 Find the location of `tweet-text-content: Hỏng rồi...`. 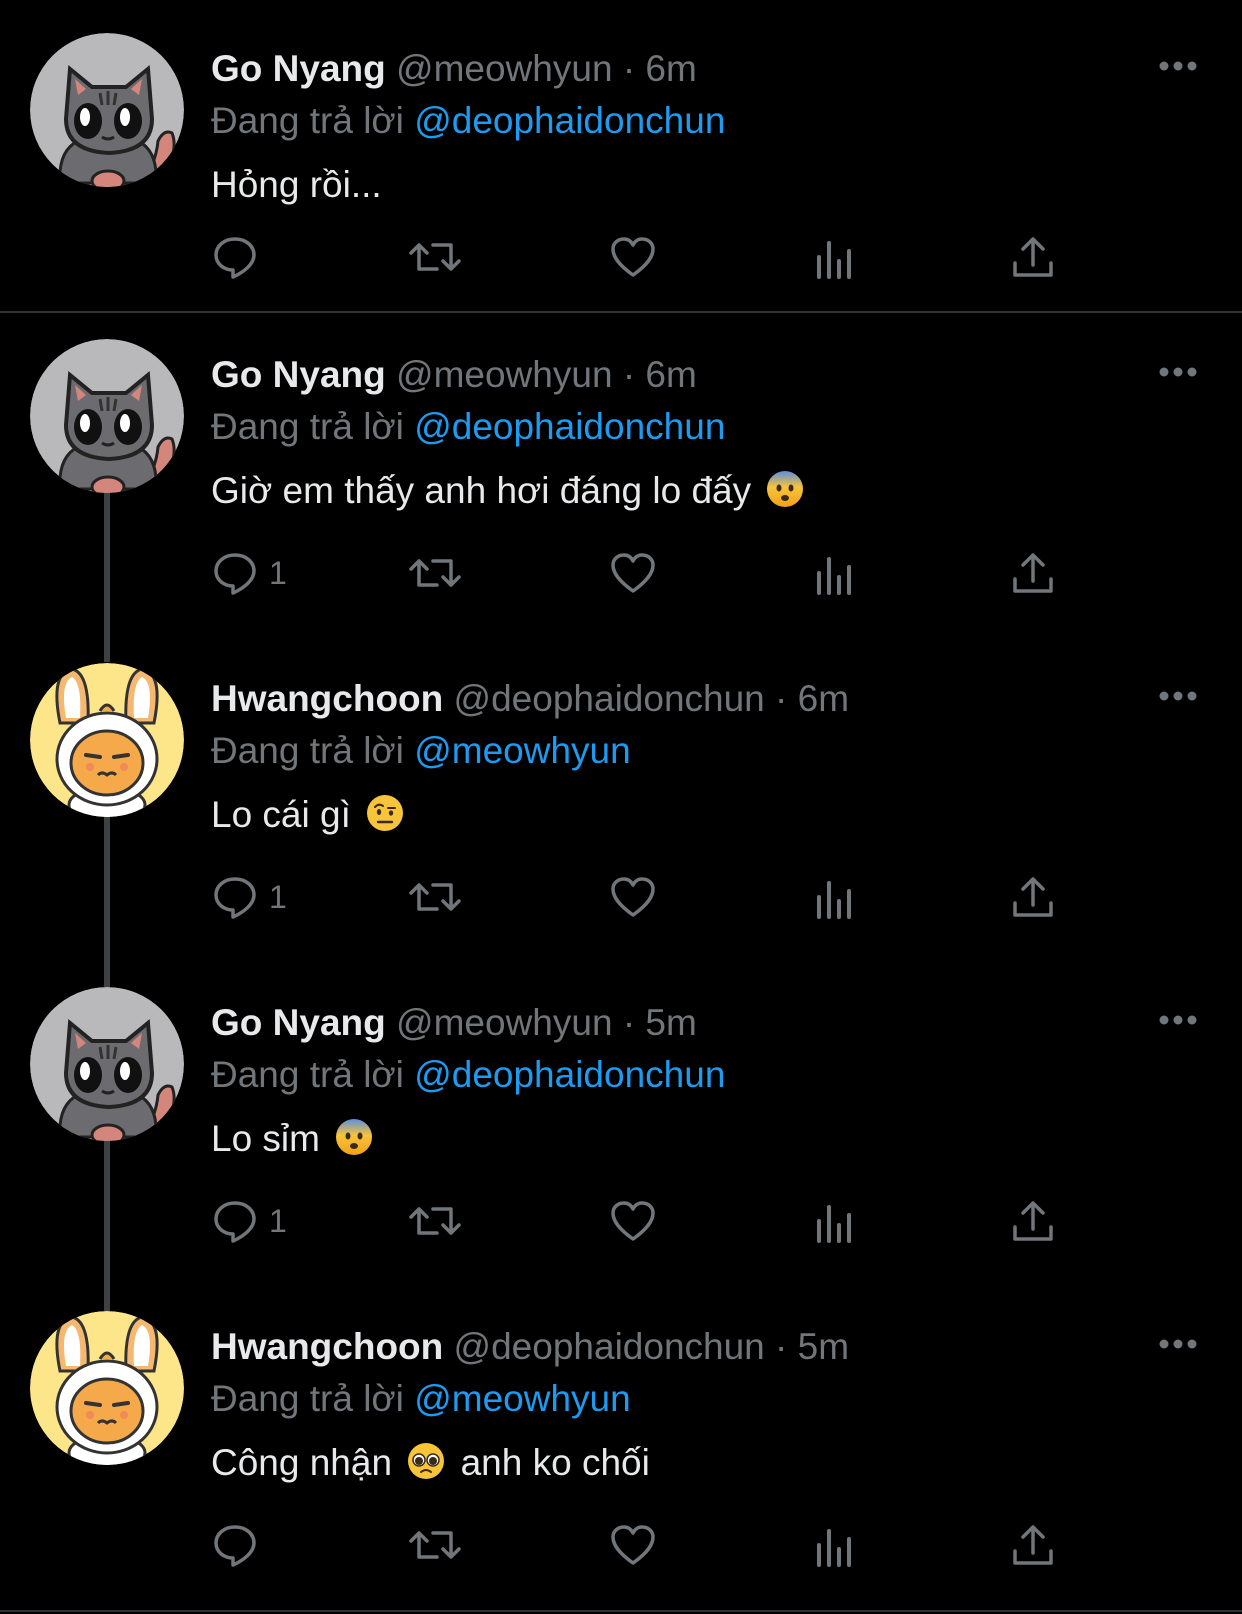

tweet-text-content: Hỏng rồi... is located at coordinates (296, 184).